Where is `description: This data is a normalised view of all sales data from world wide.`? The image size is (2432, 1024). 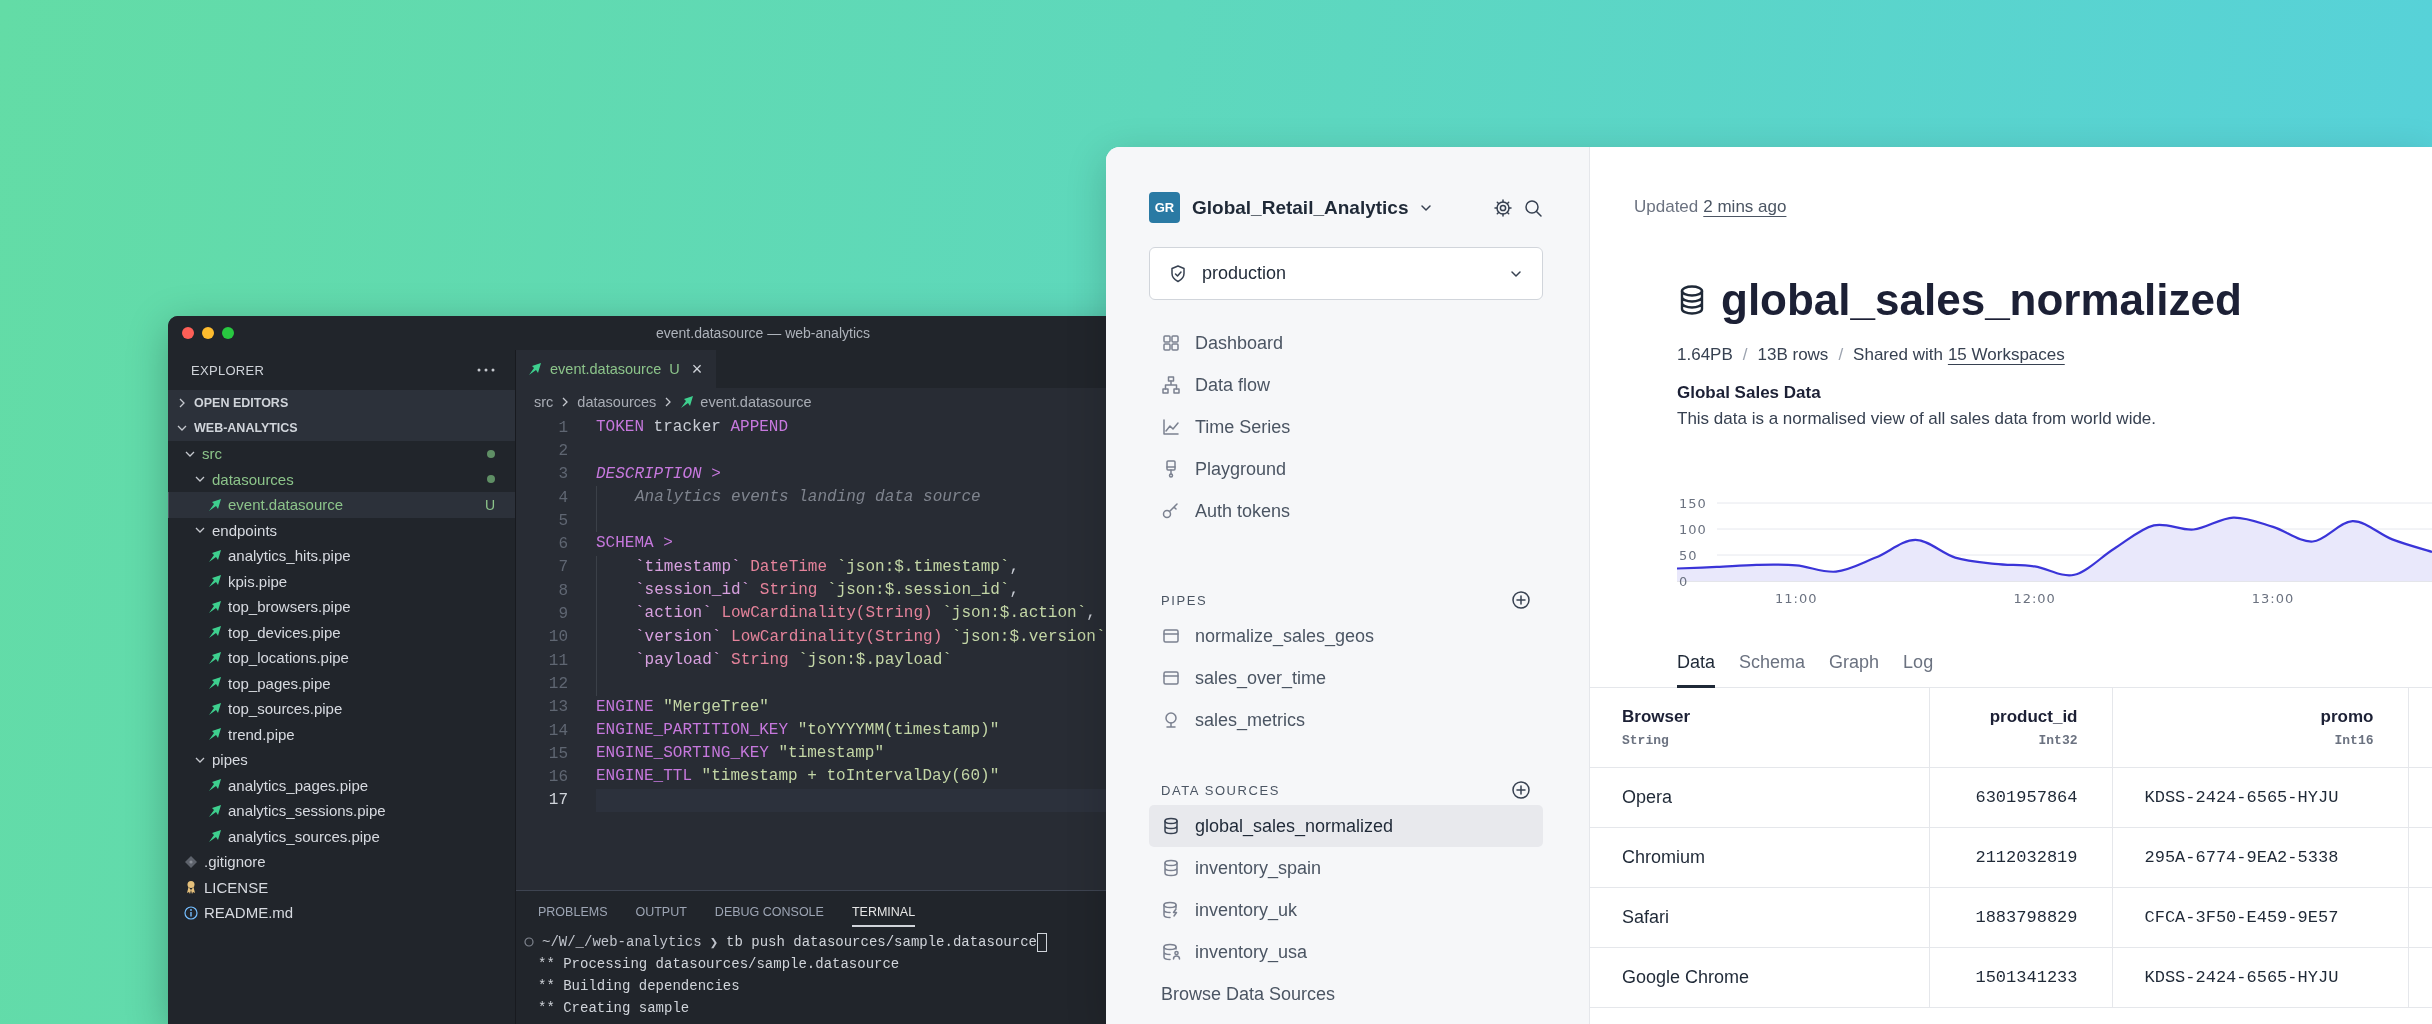
description: This data is a normalised view of all sales data from world wide. is located at coordinates (1917, 419).